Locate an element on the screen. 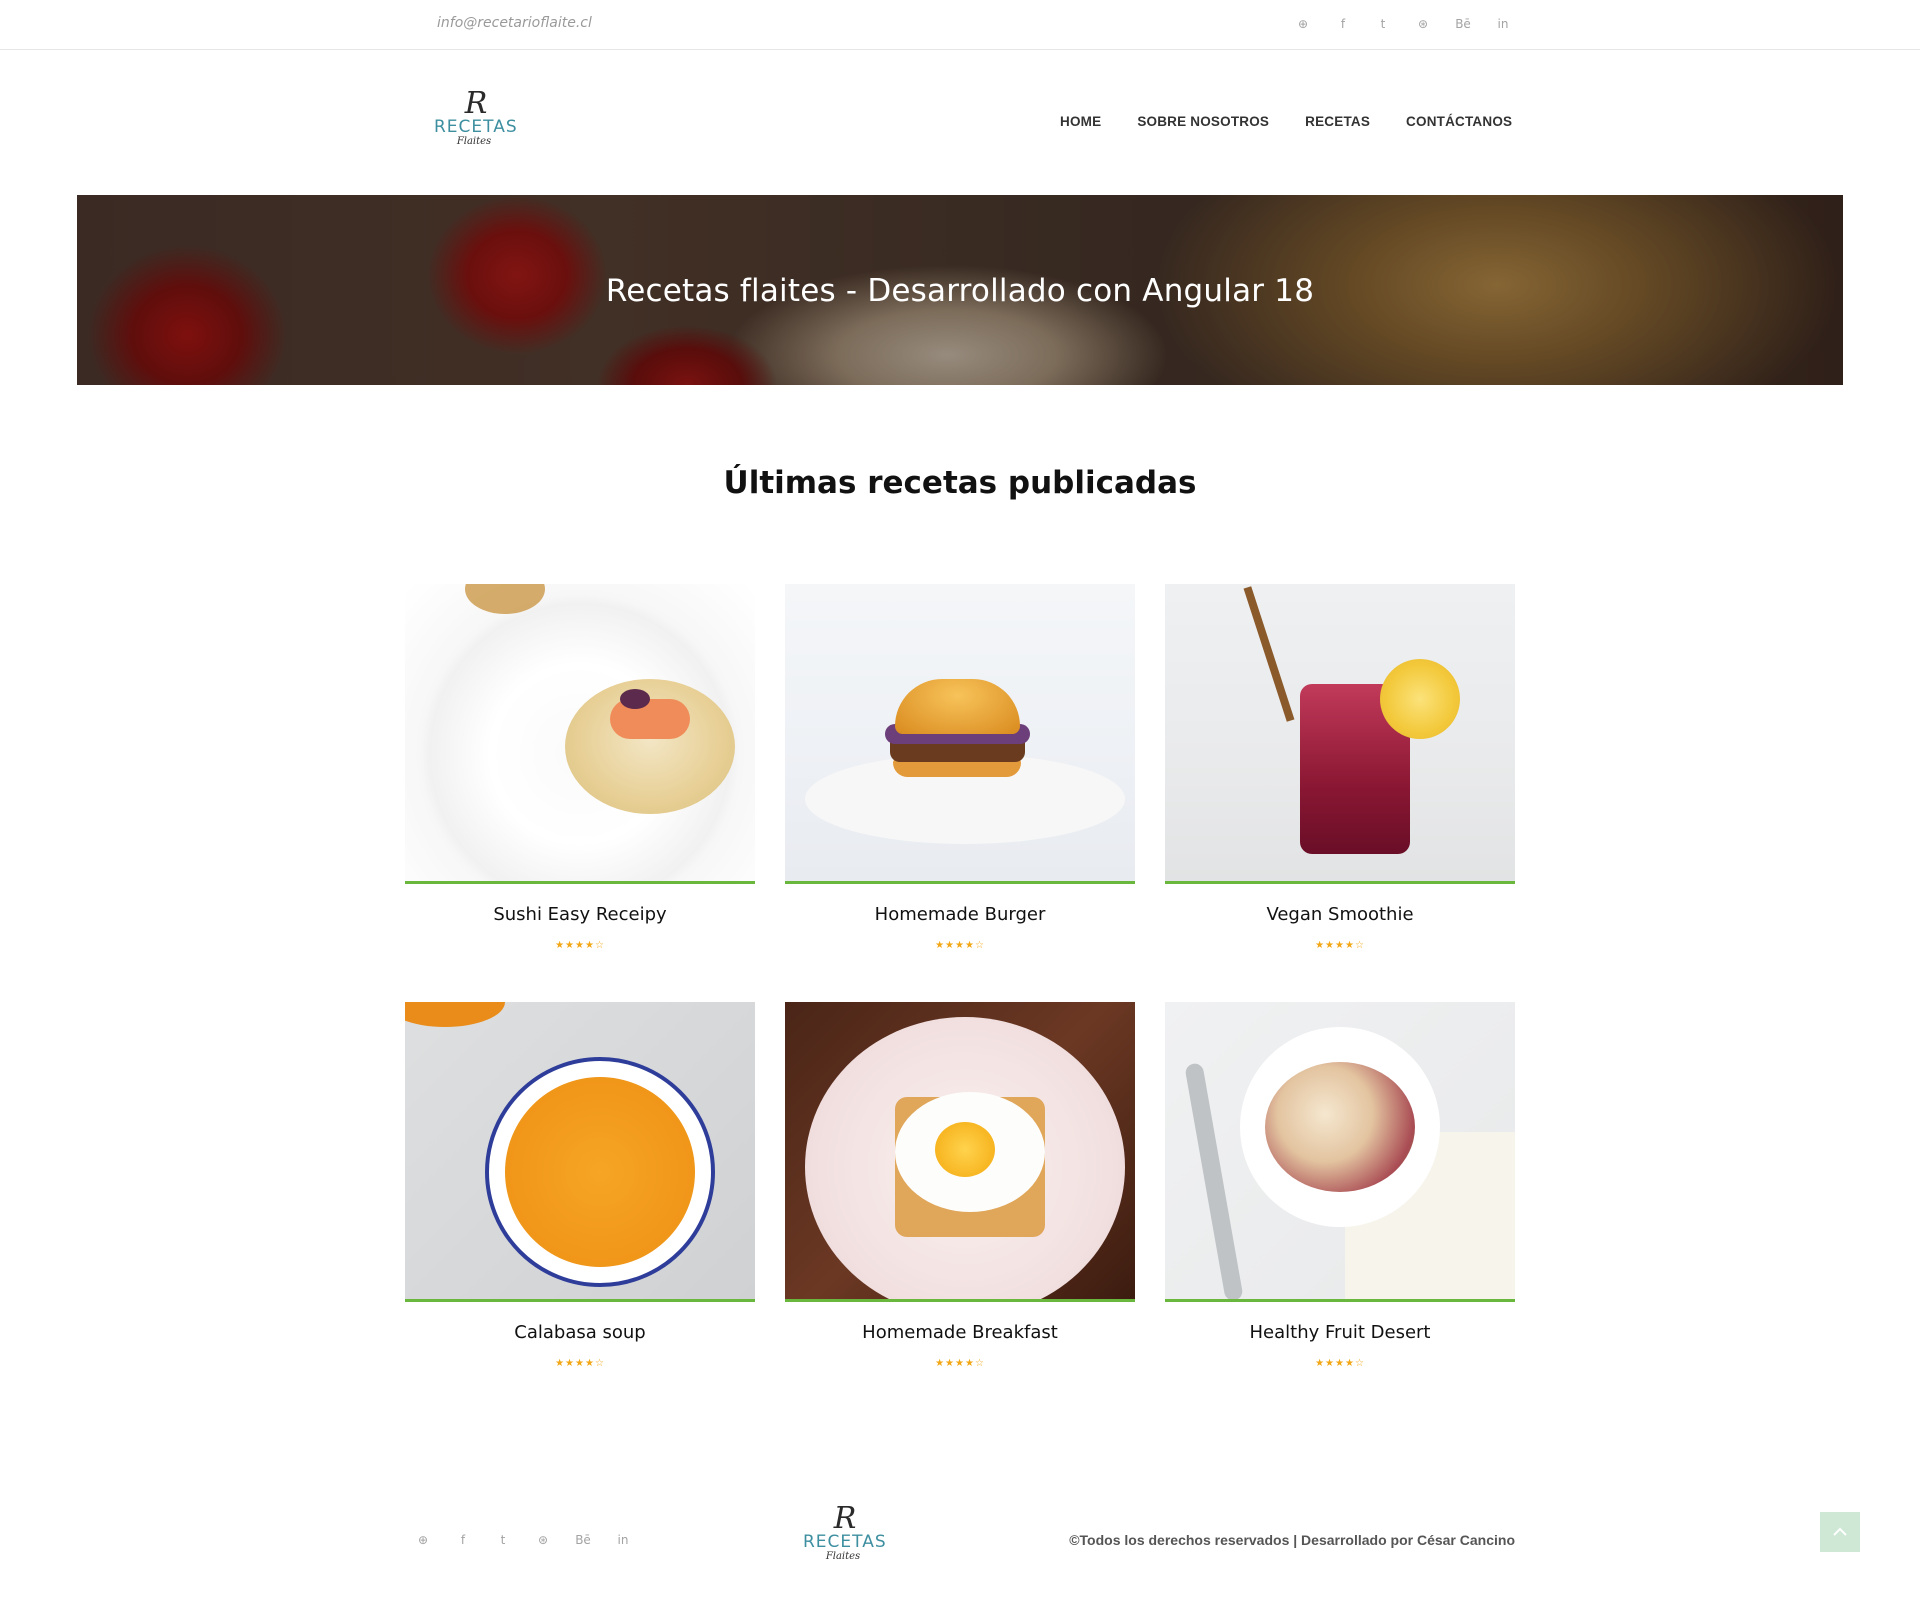 The width and height of the screenshot is (1920, 1610). contact-email: info@recetarioflaite.cl is located at coordinates (514, 23).